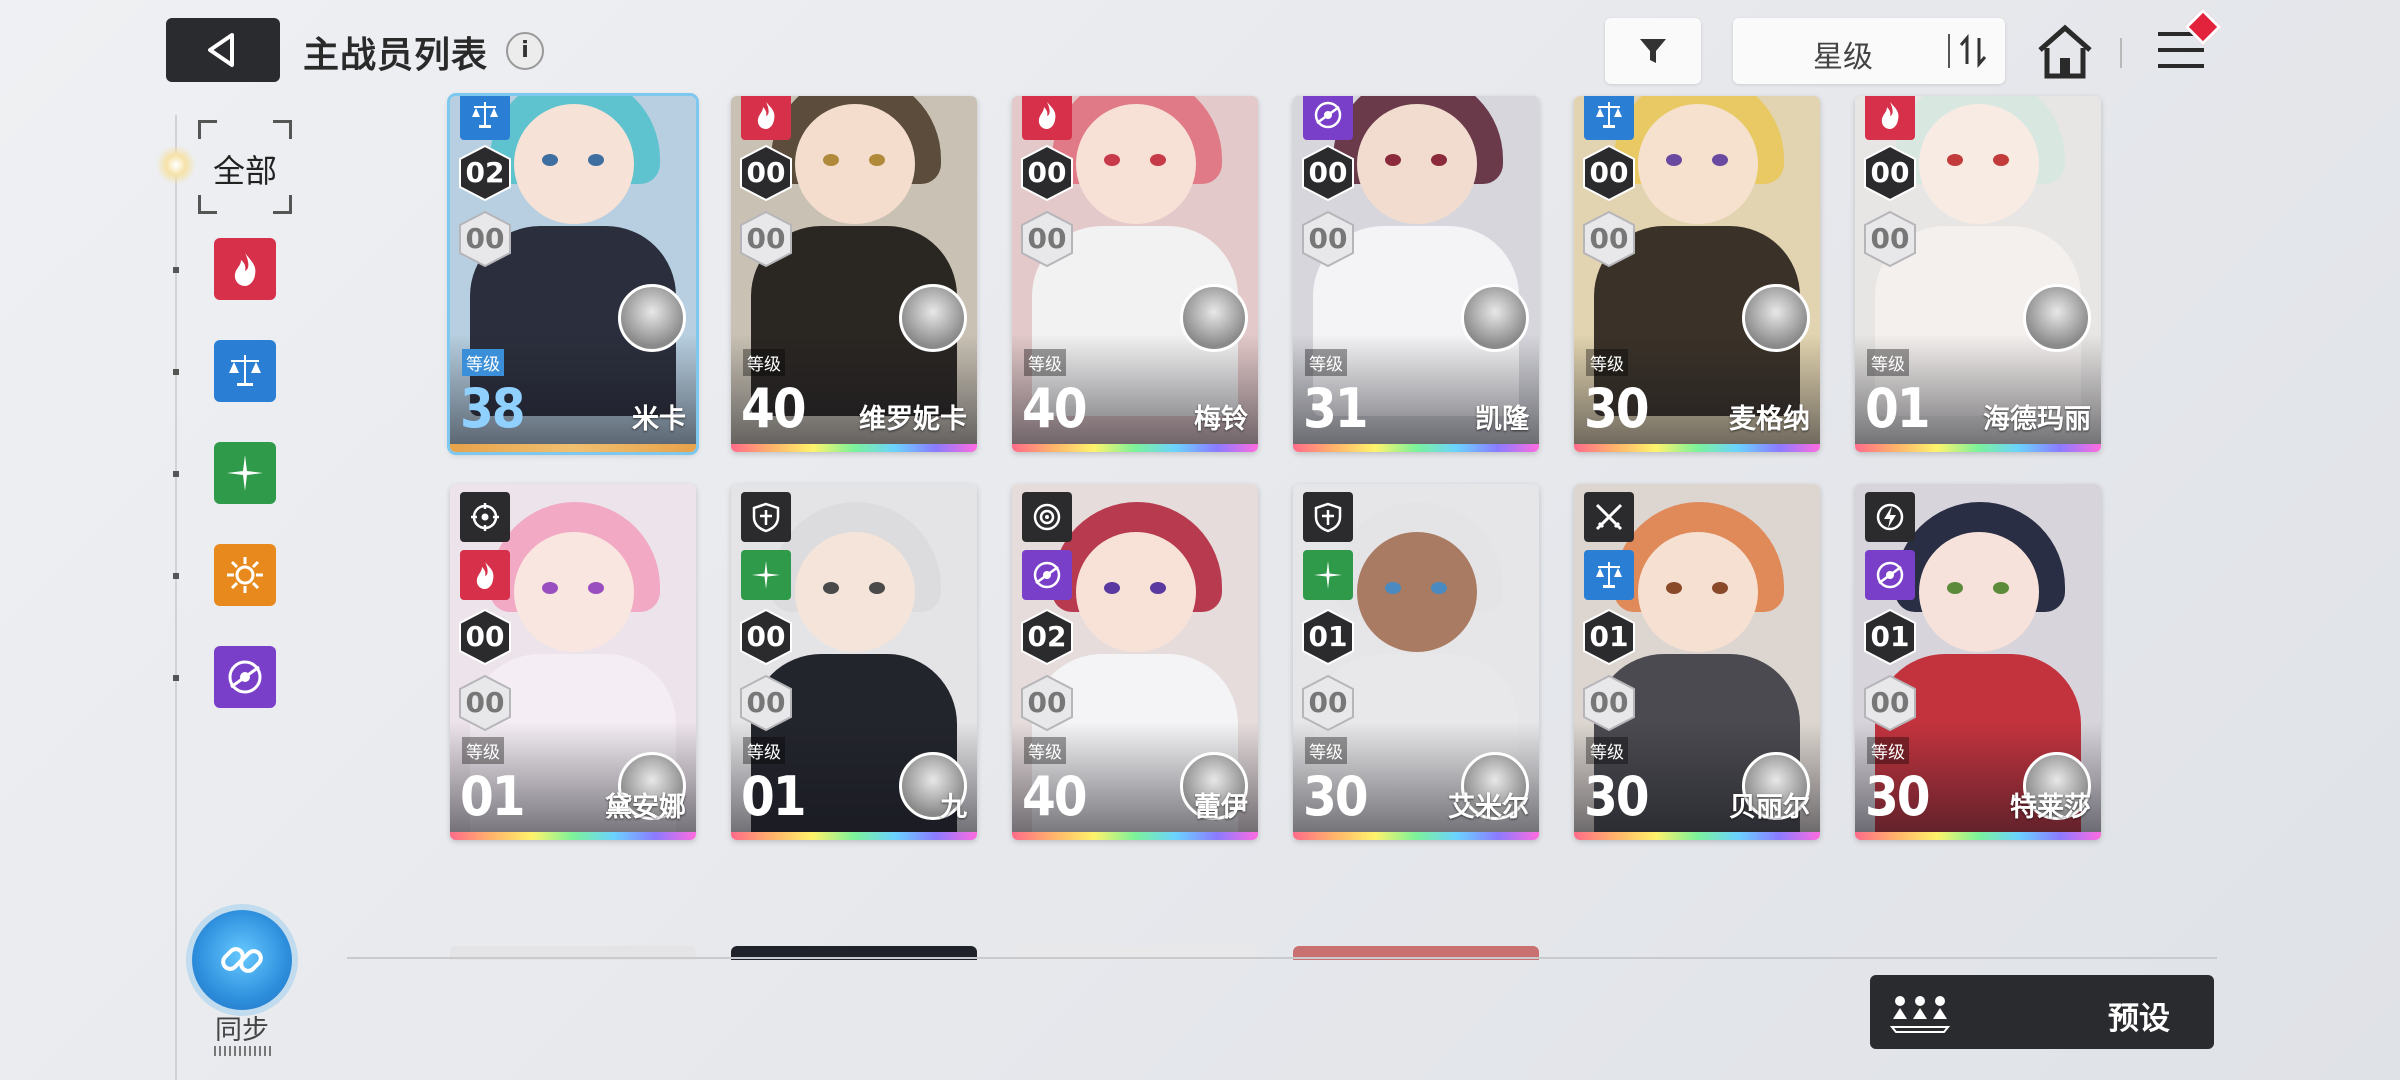 This screenshot has width=2400, height=1080. Describe the element at coordinates (1697, 662) in the screenshot. I see `operator-card: 01 00 等级 30 贝丽尔` at that location.